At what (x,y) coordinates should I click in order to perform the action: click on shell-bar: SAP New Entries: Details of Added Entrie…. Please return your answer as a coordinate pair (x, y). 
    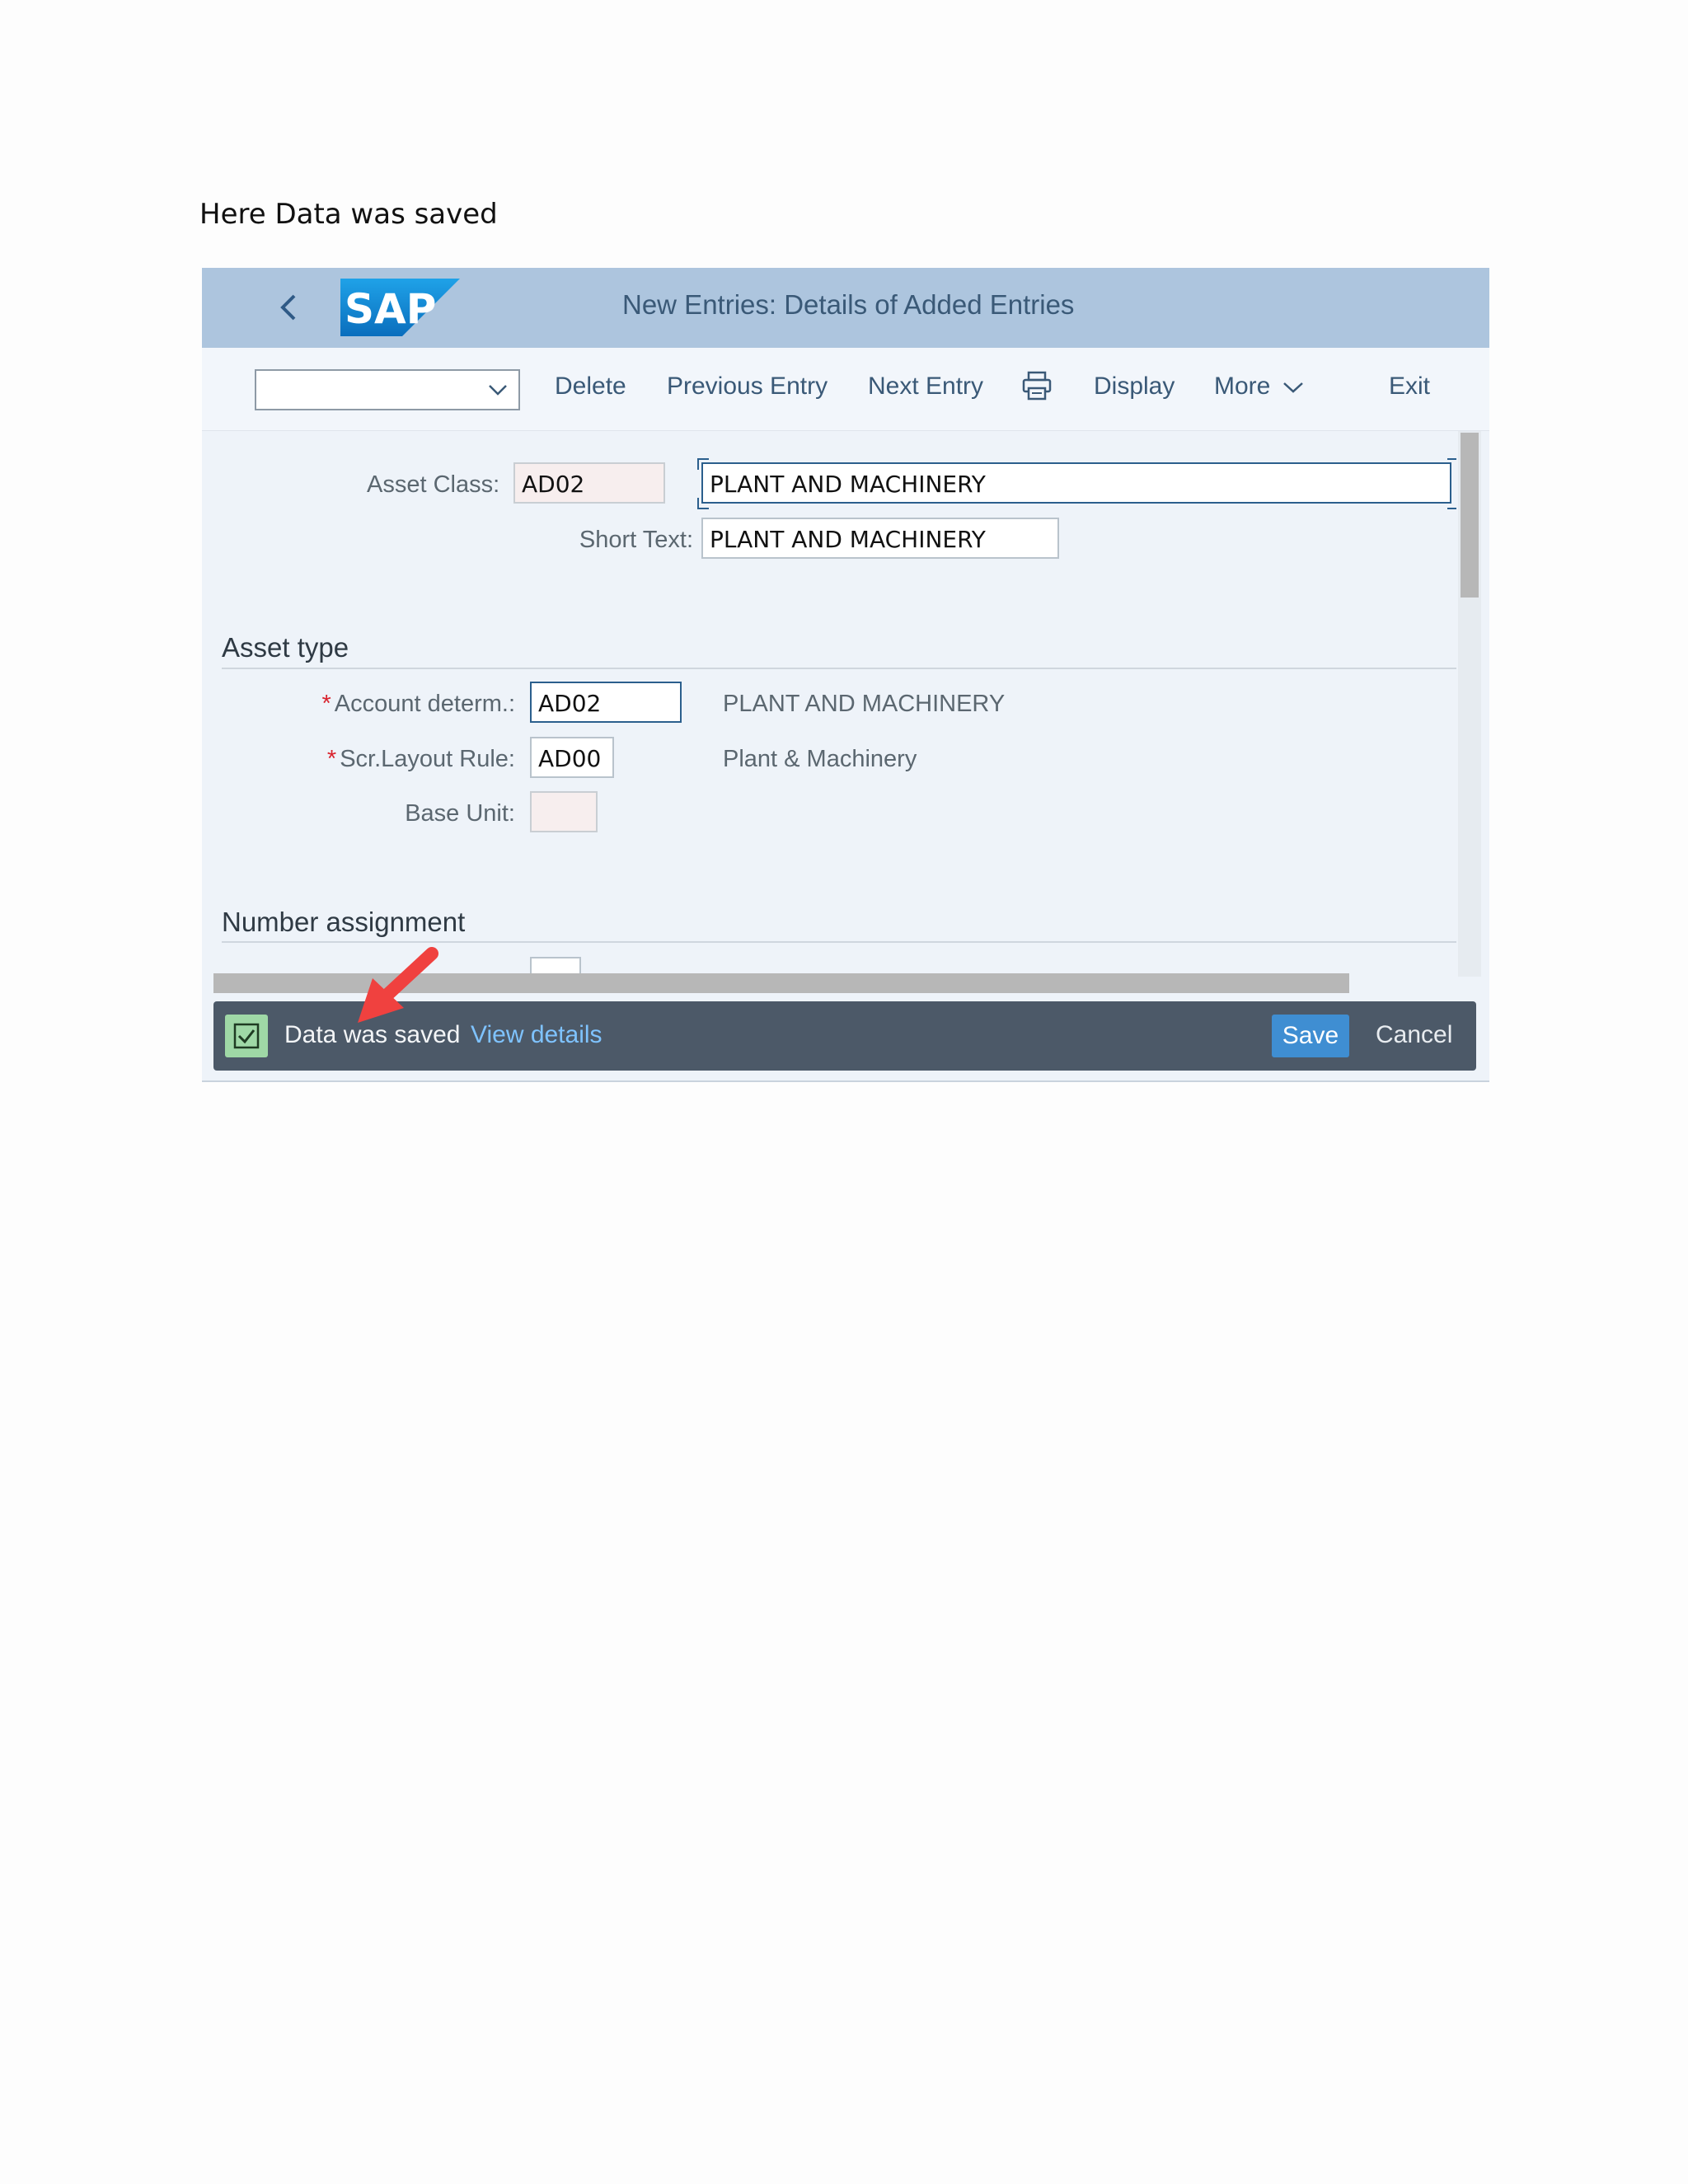
    Looking at the image, I should click on (845, 308).